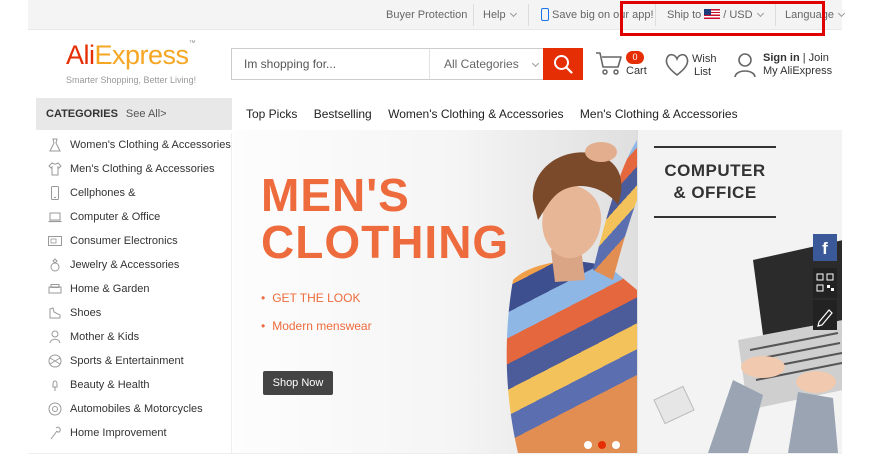 The height and width of the screenshot is (467, 870). I want to click on hero-title: MEN'S CLOTHING, so click(385, 219).